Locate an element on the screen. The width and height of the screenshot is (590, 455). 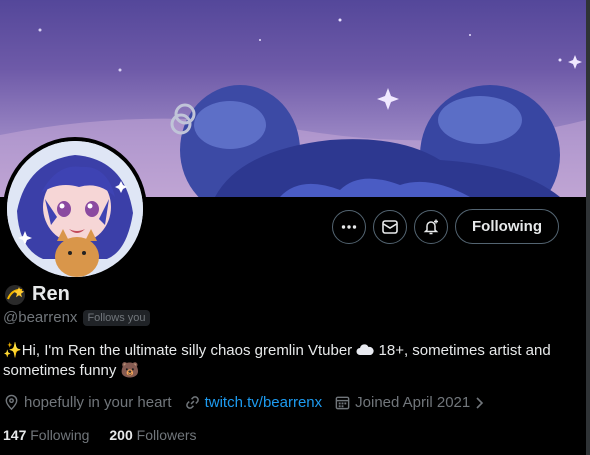
bio-text-3: sometimes funny is located at coordinates (60, 370).